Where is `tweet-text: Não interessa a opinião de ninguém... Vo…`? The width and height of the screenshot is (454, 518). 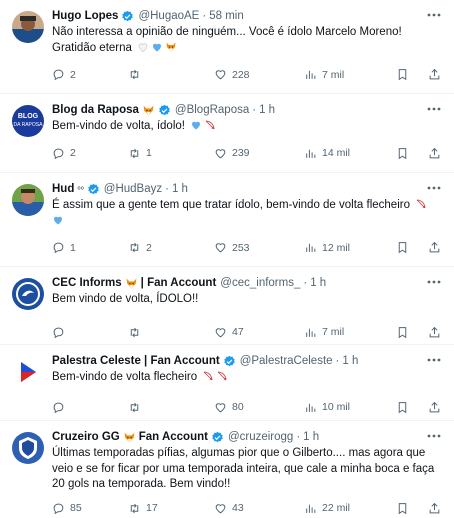
tweet-text: Não interessa a opinião de ninguém... Vo… is located at coordinates (247, 40).